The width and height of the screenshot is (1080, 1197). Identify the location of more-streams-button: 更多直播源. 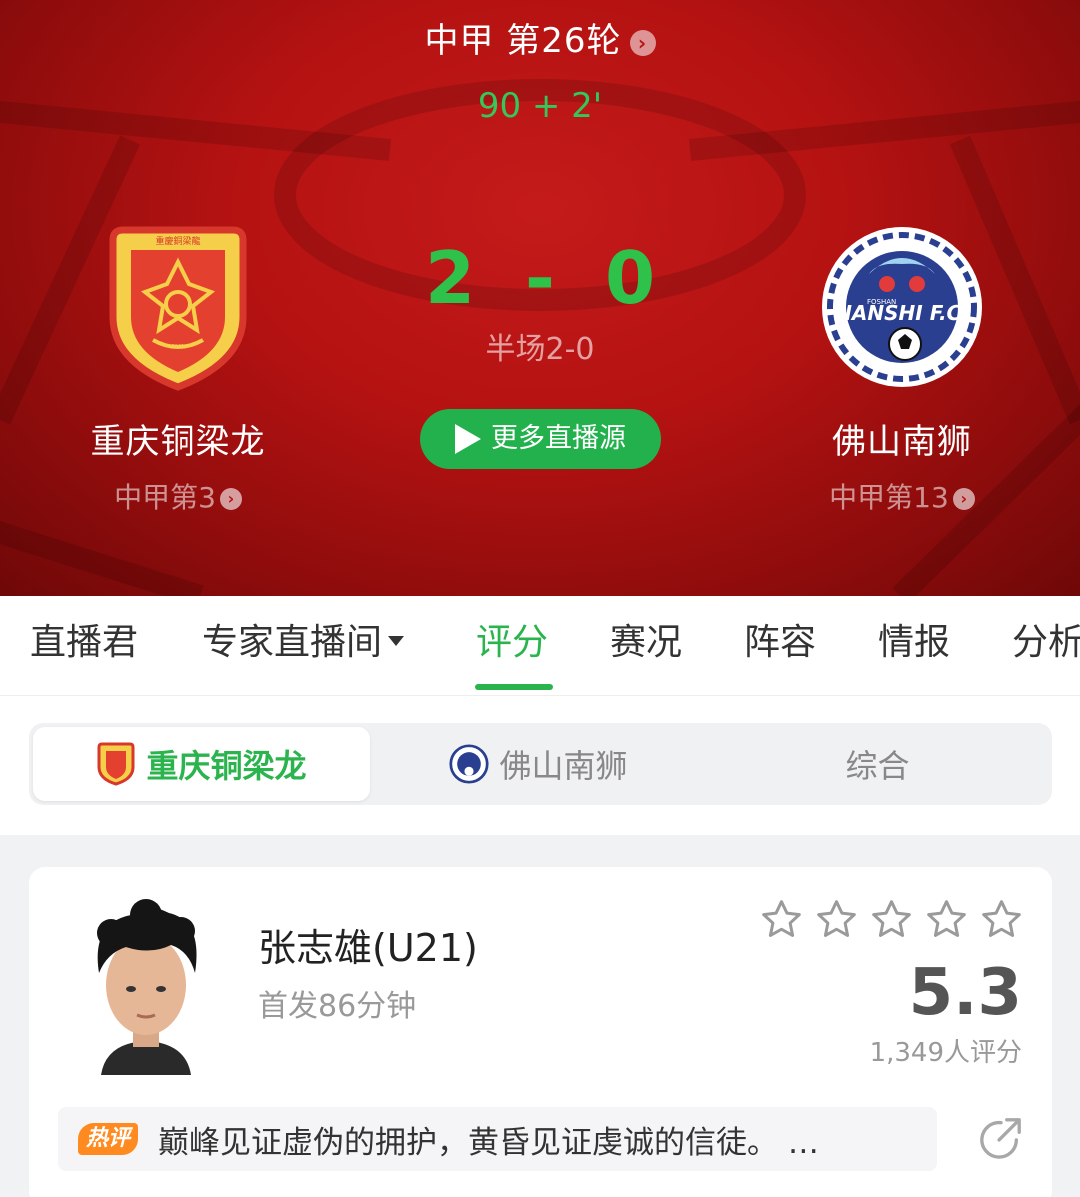
(540, 439).